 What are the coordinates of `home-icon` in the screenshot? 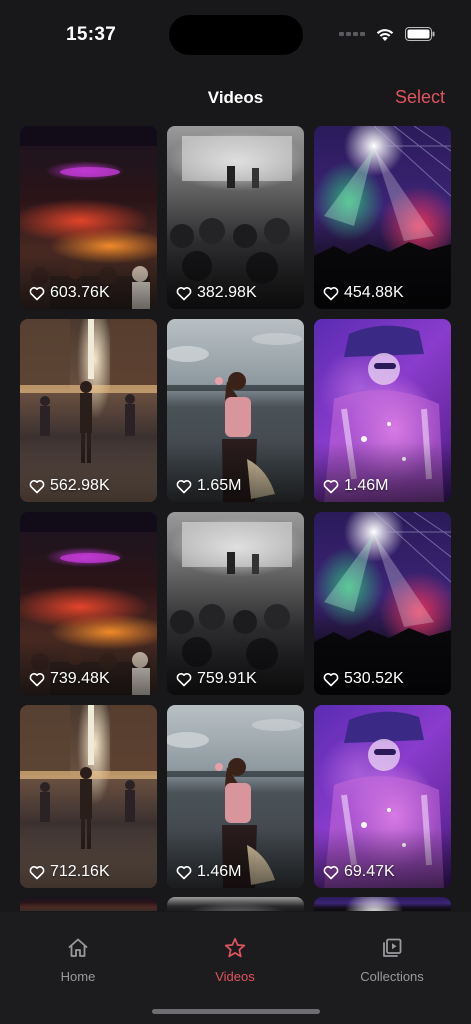 It's located at (78, 948).